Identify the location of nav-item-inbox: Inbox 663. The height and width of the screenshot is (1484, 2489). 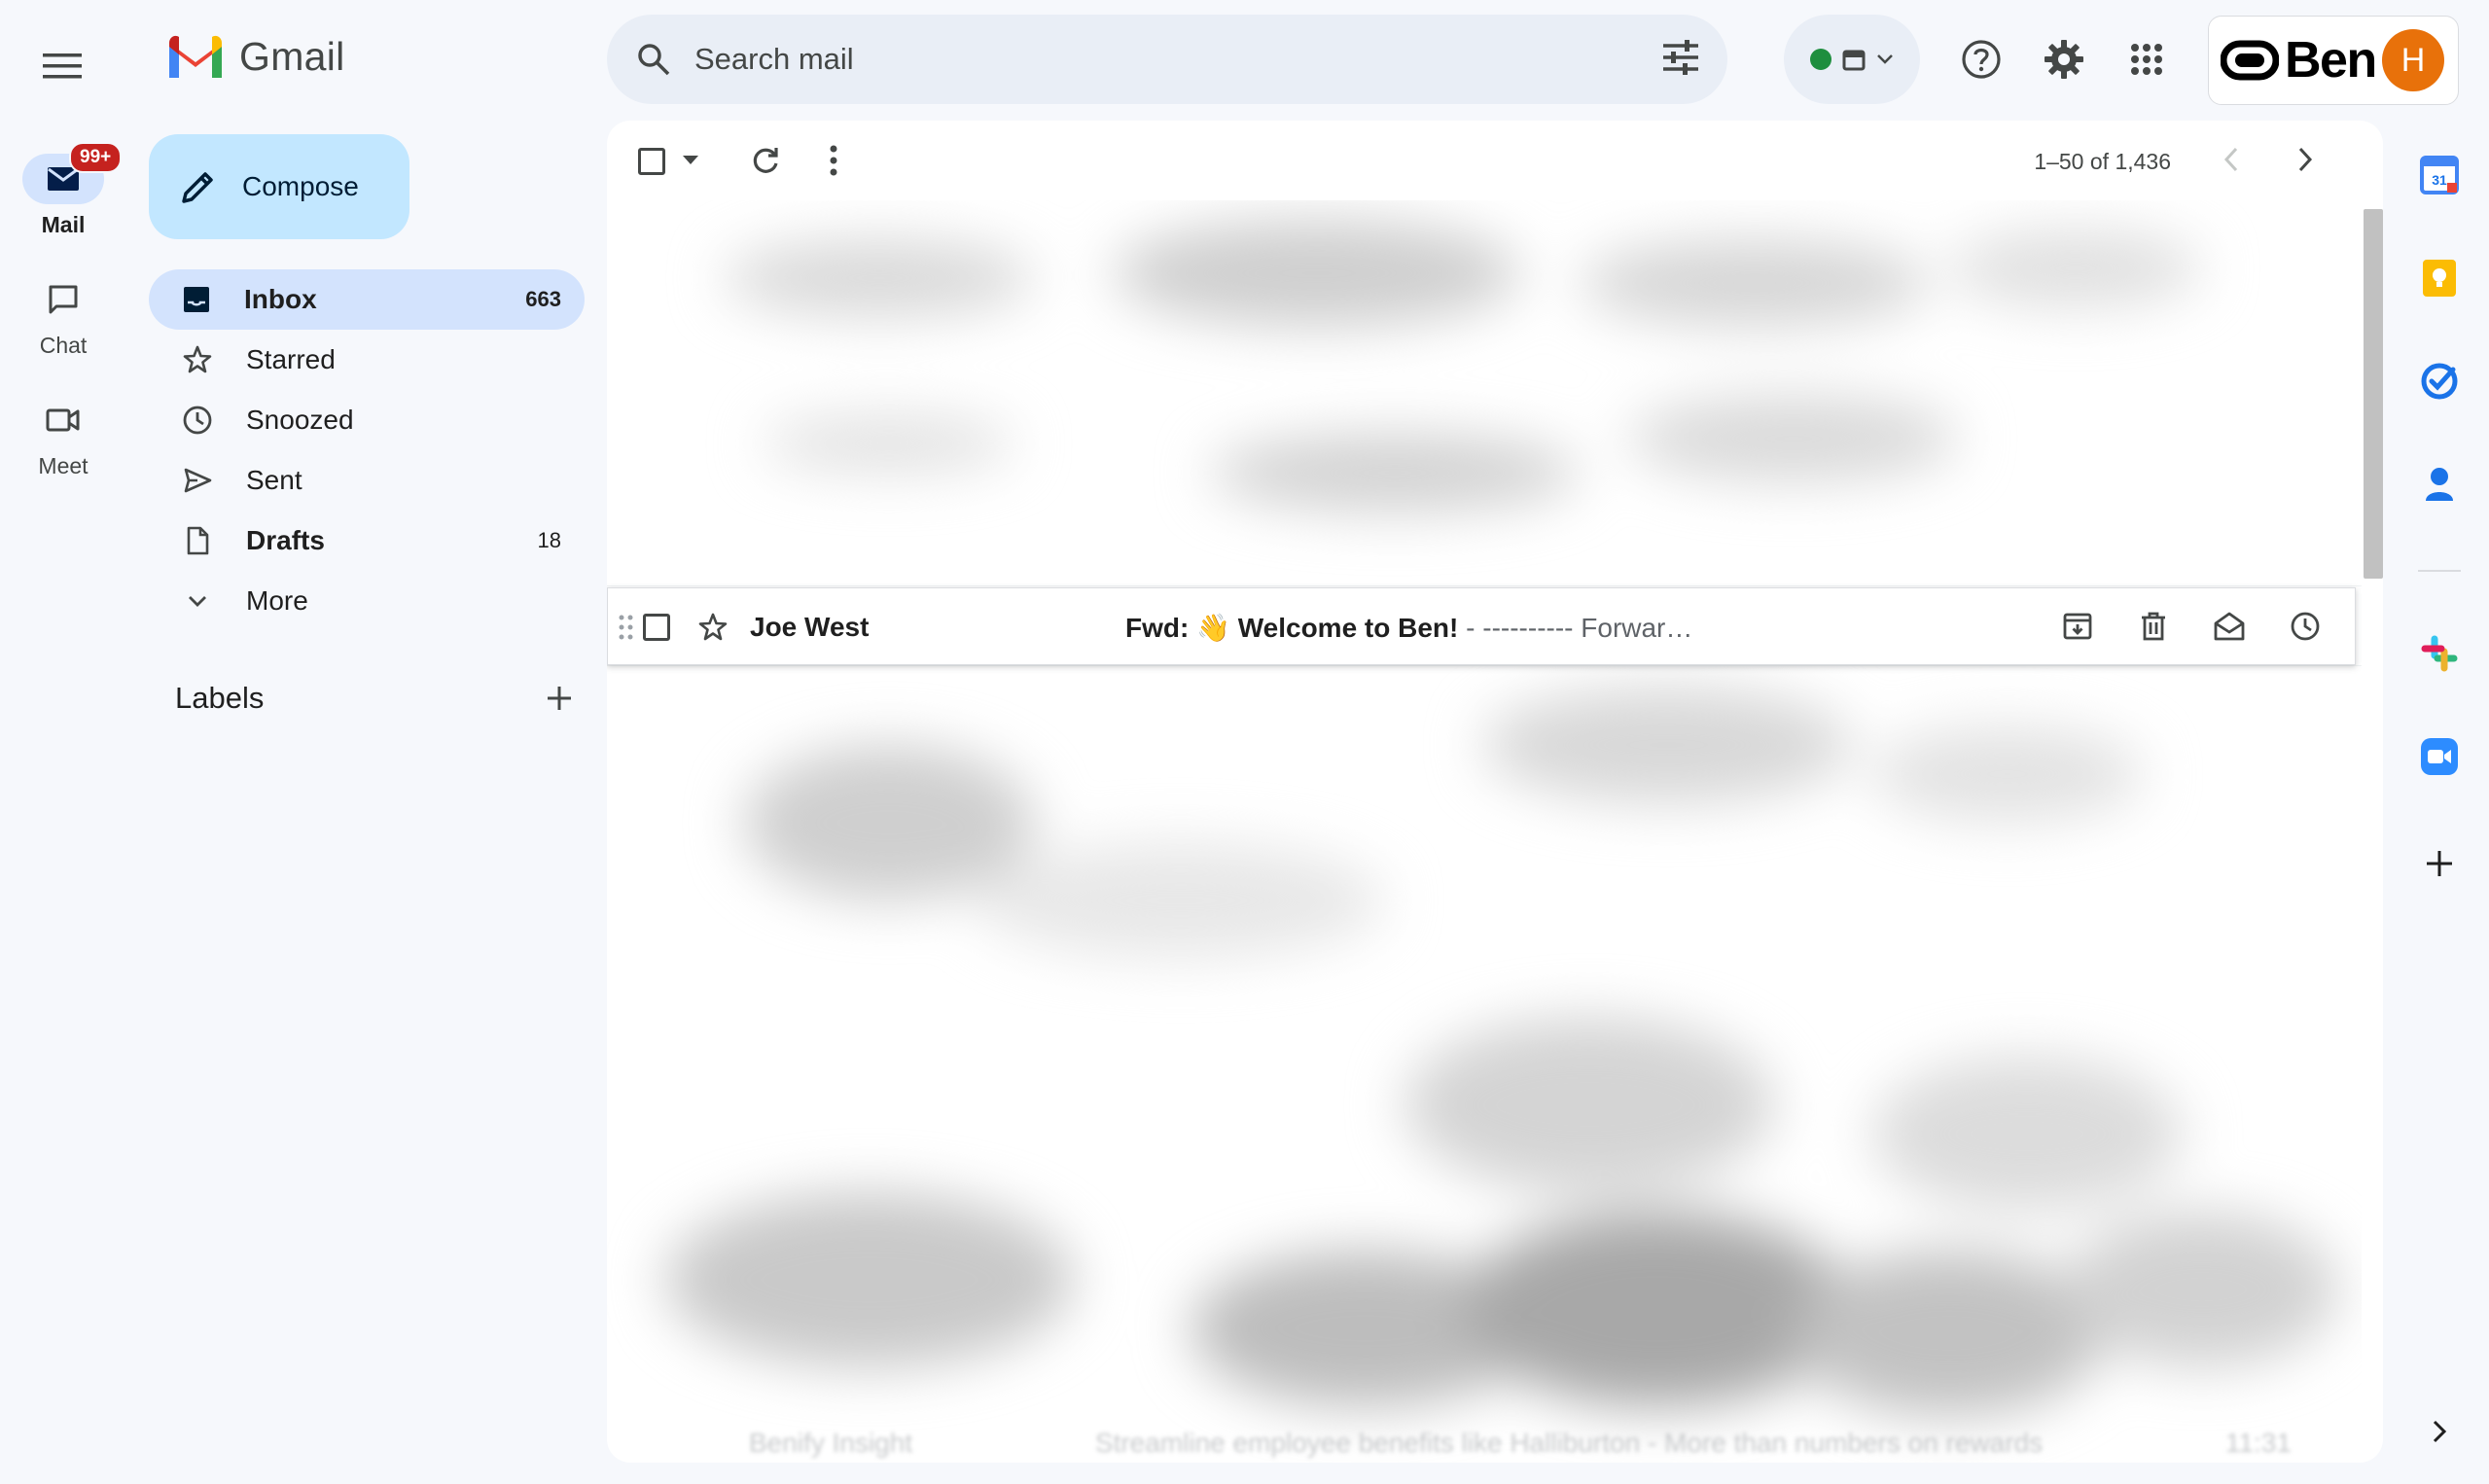
(367, 300).